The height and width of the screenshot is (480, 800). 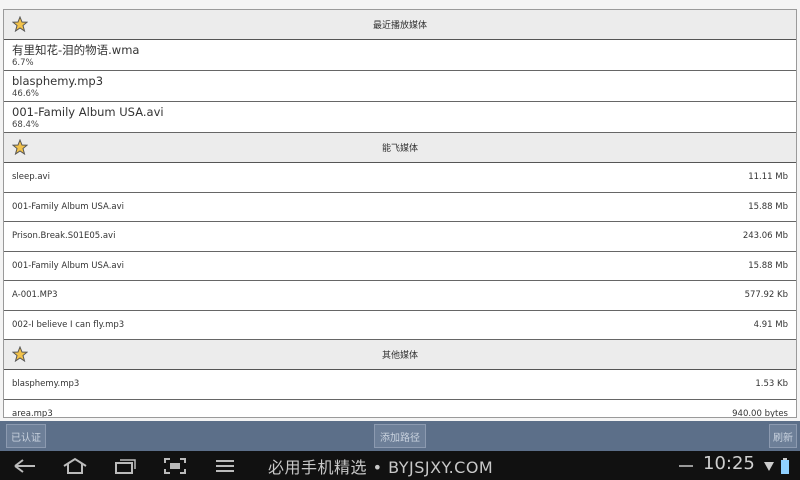 I want to click on action-bar: 已认证 添加路径 刷新, so click(x=400, y=436).